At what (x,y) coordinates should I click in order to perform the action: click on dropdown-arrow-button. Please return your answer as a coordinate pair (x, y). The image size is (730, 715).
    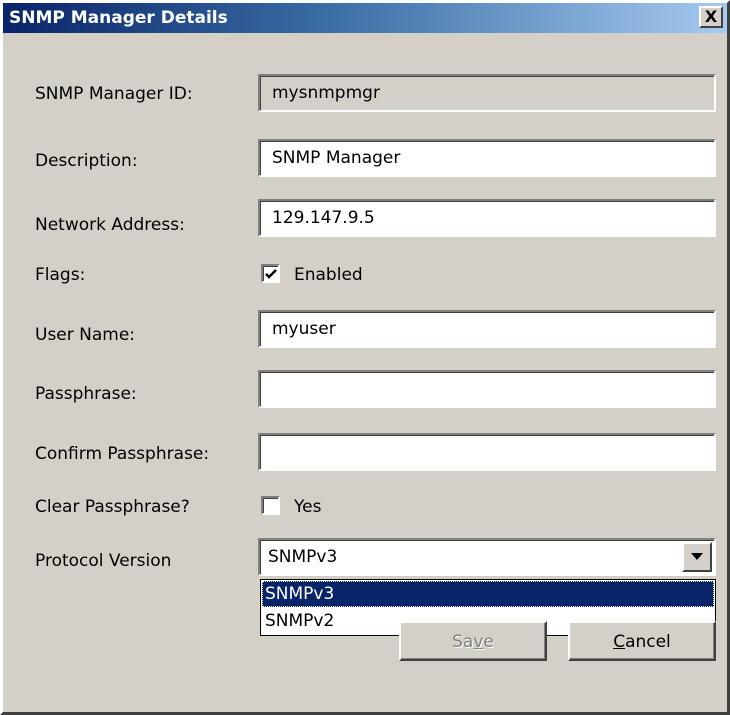
    Looking at the image, I should click on (697, 557).